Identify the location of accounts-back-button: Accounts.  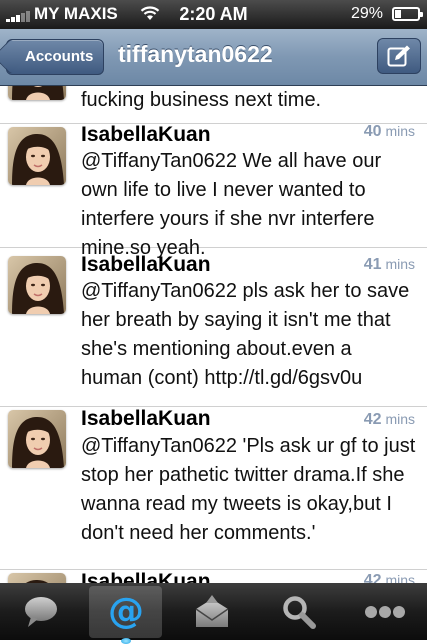
(55, 57).